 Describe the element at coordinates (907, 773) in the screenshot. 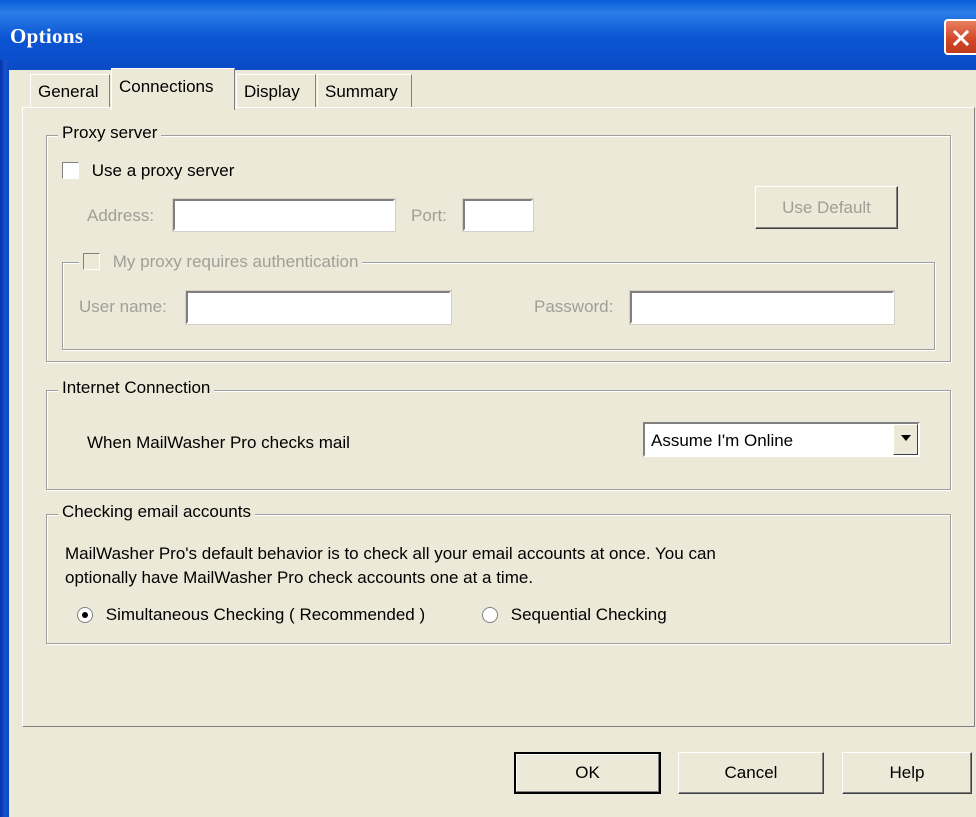

I see `help-button: Help` at that location.